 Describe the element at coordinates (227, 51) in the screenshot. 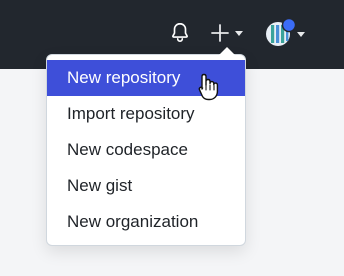

I see `dropdown-caret` at that location.